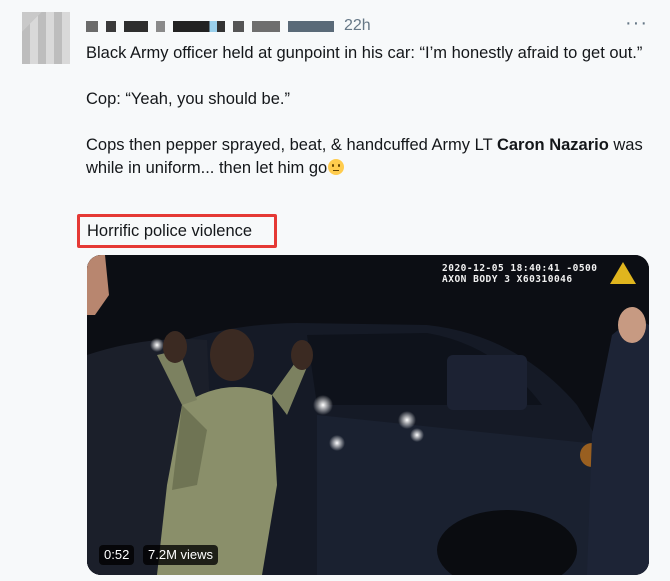  What do you see at coordinates (357, 26) in the screenshot?
I see `timestamp: 22h` at bounding box center [357, 26].